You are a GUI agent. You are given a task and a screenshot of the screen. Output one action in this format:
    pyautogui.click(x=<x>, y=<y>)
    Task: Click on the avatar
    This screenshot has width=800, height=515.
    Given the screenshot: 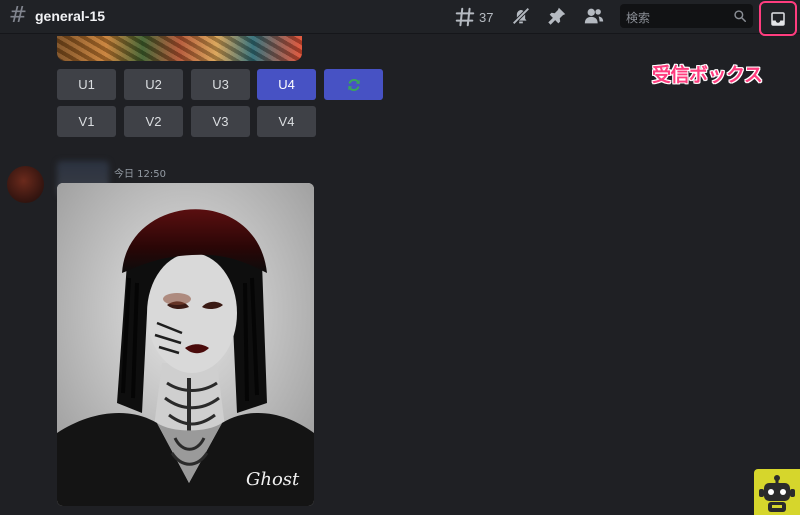 What is the action you would take?
    pyautogui.click(x=25, y=184)
    